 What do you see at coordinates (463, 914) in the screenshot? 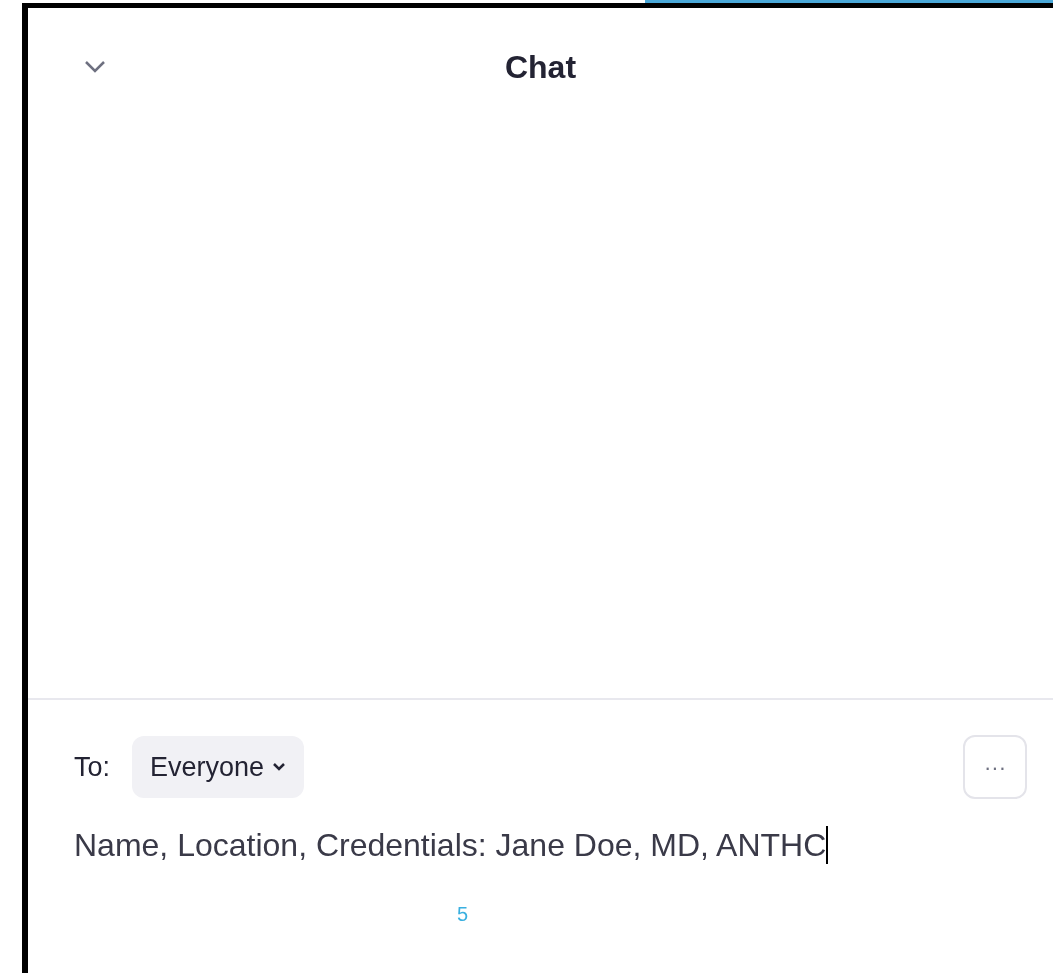
I see `annotation-number: 5` at bounding box center [463, 914].